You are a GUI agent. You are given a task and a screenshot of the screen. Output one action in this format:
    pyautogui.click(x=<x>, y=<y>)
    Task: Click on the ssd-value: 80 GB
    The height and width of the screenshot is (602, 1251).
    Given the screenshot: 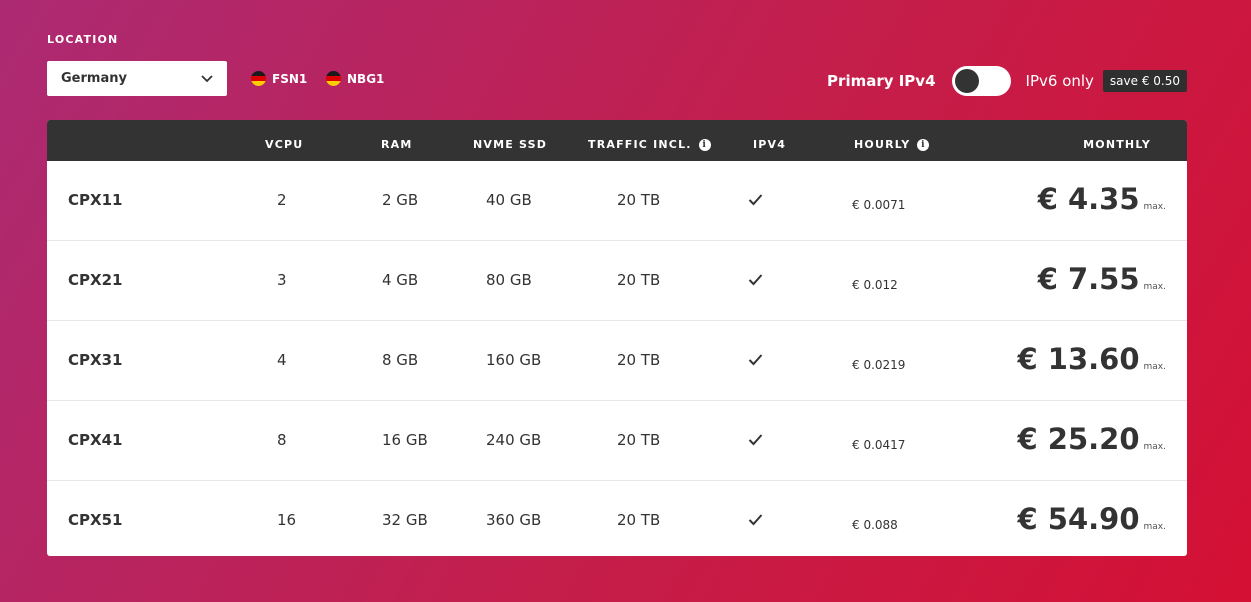 What is the action you would take?
    pyautogui.click(x=509, y=280)
    